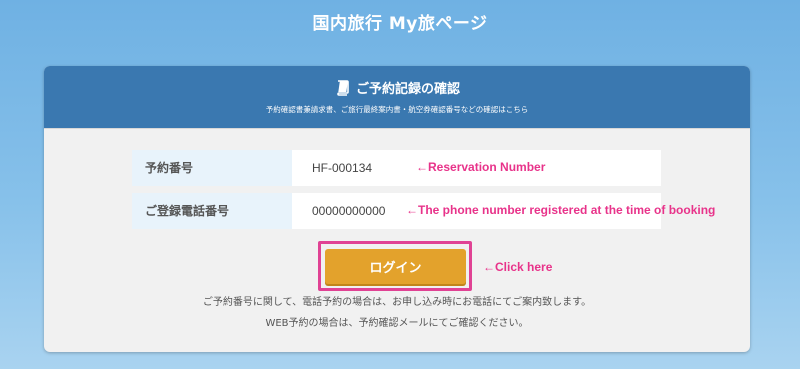 The image size is (800, 369). What do you see at coordinates (407, 89) in the screenshot?
I see `card-title: ご予約記録の確認` at bounding box center [407, 89].